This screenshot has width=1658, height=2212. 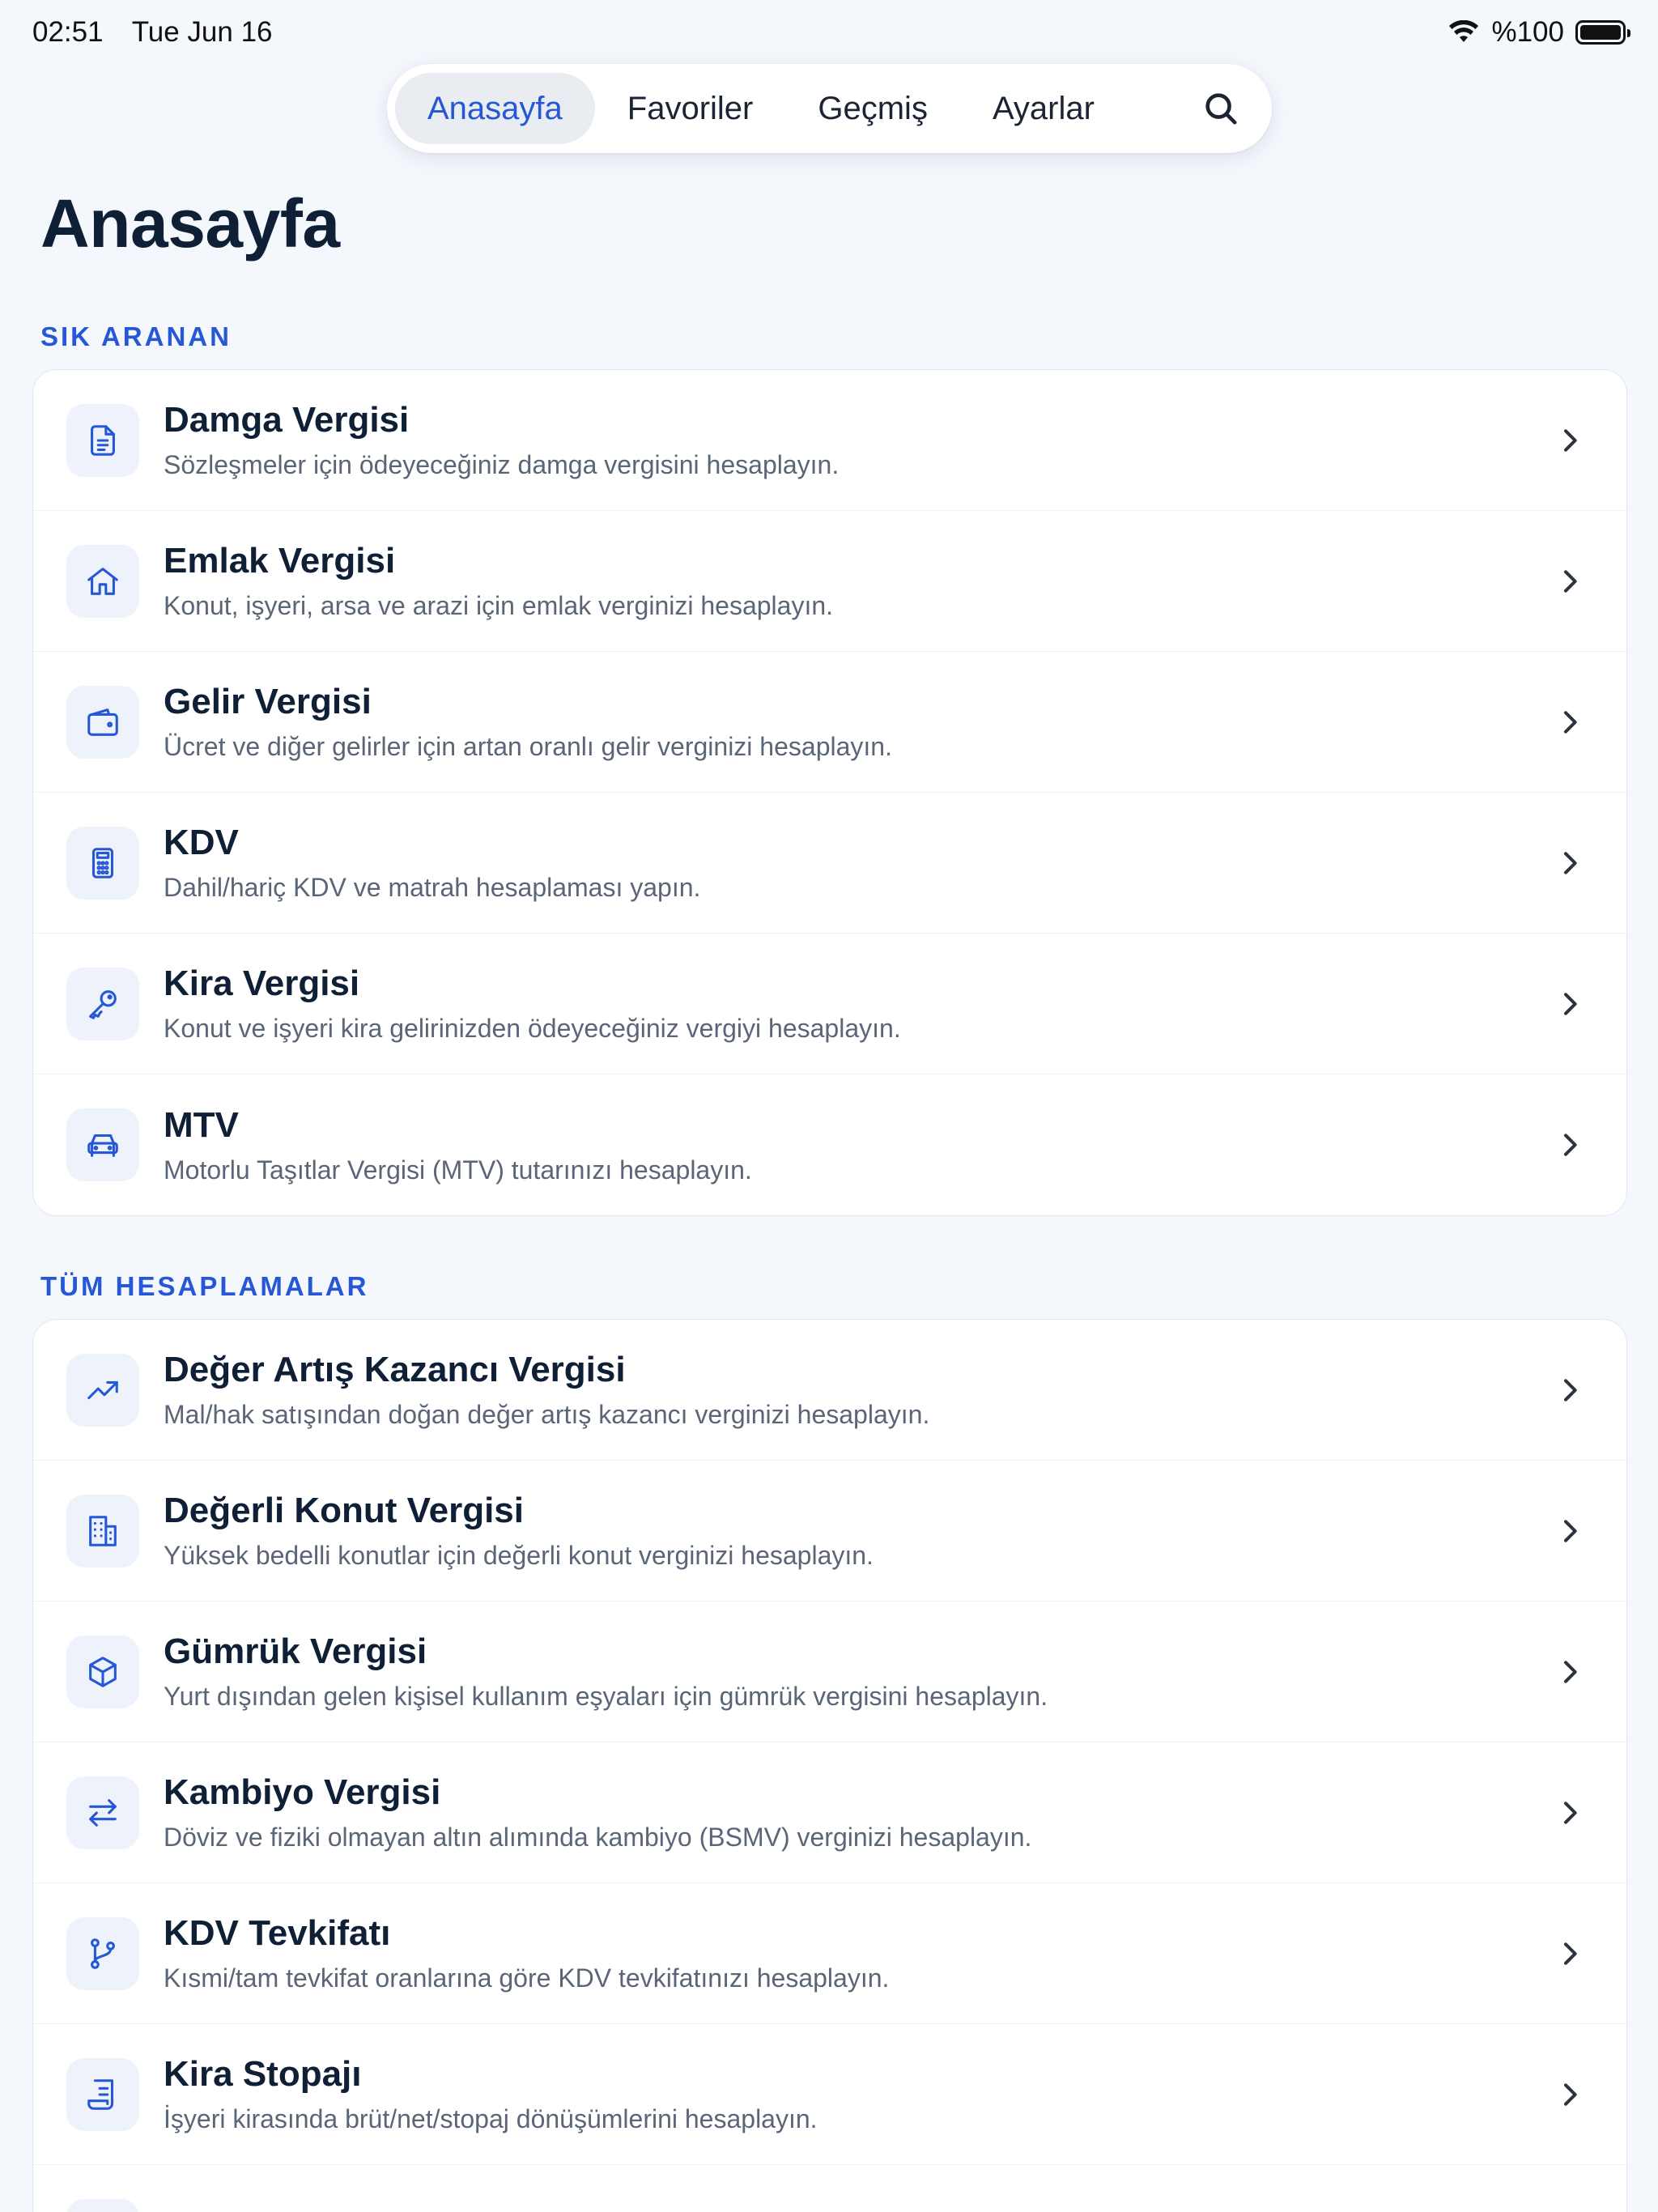 I want to click on branch-icon-tile, so click(x=102, y=1953).